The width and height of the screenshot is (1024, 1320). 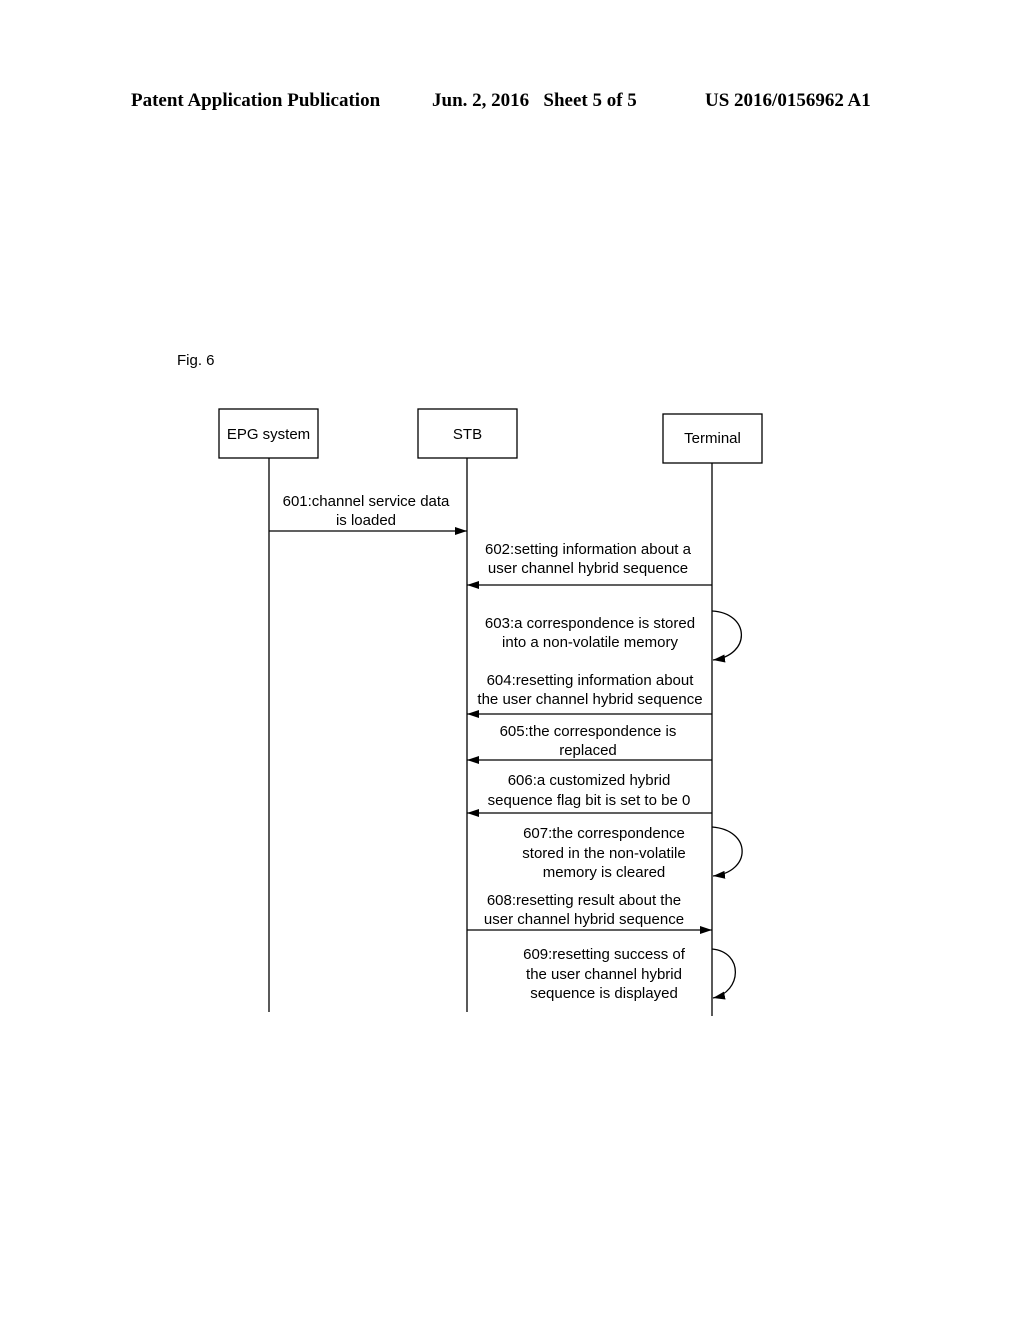 I want to click on message-text-line: 605:the correspondence is, so click(x=588, y=731).